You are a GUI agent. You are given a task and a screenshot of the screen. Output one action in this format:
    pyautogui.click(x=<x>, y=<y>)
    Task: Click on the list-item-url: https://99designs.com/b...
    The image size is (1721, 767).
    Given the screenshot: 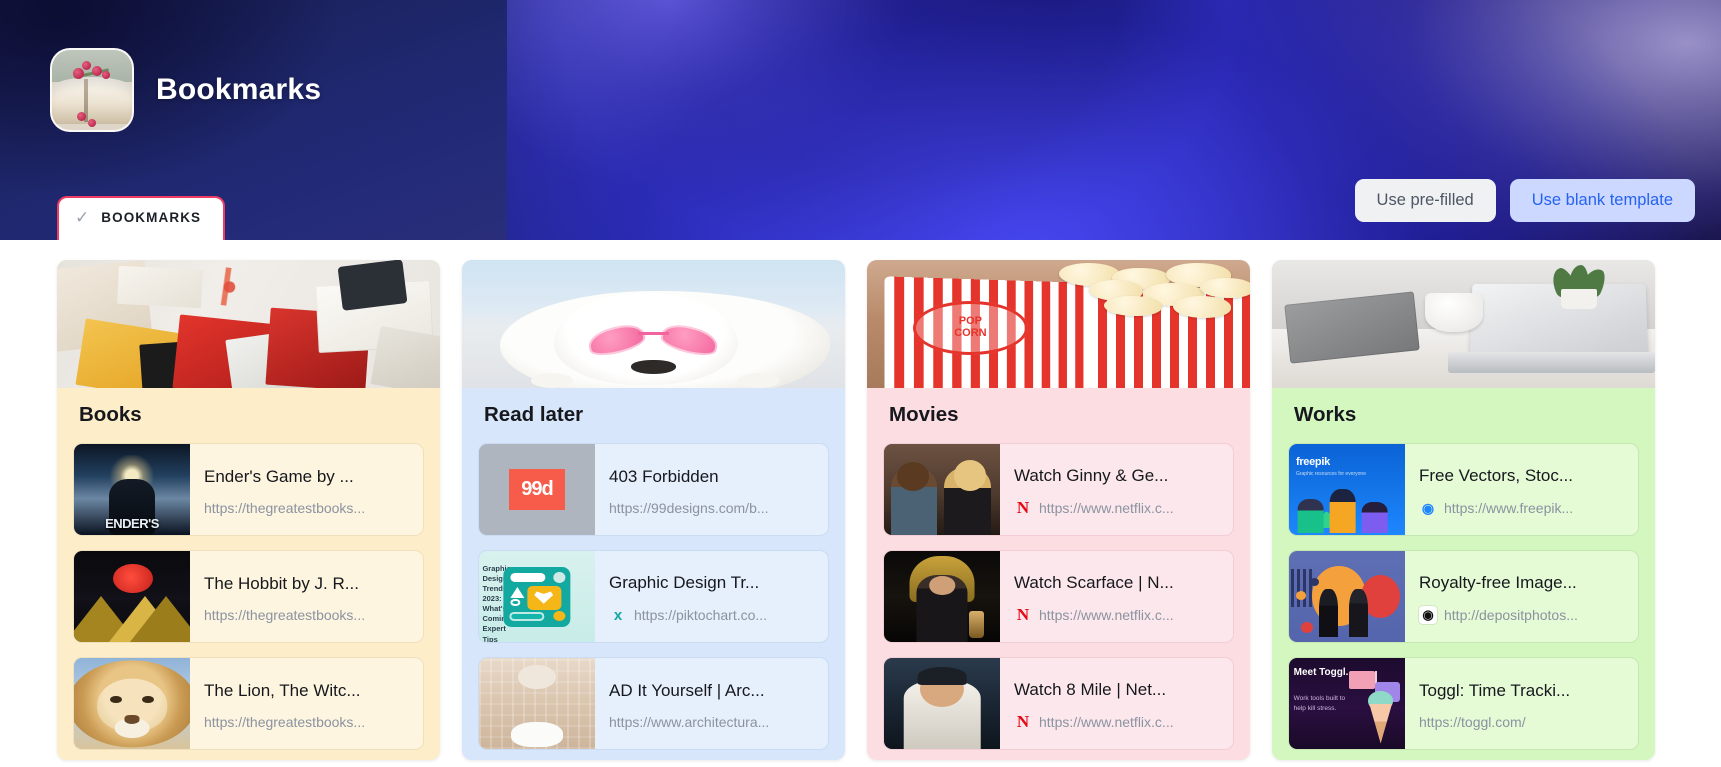 What is the action you would take?
    pyautogui.click(x=689, y=508)
    